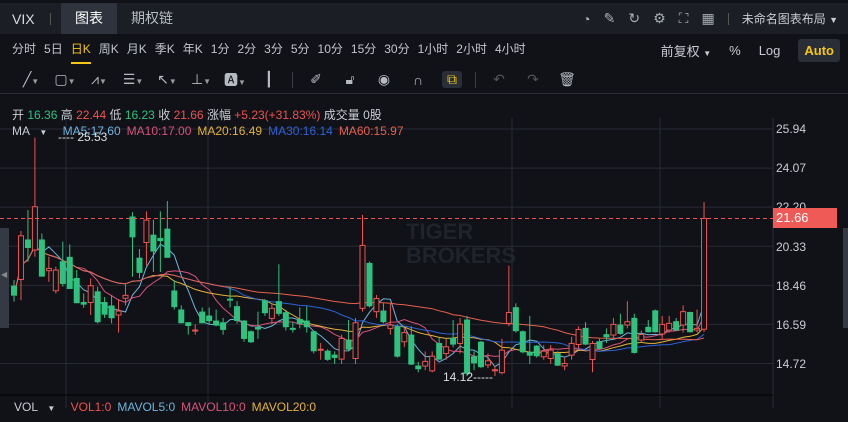 Image resolution: width=848 pixels, height=422 pixels. What do you see at coordinates (91, 115) in the screenshot?
I see `high-value: 22.44` at bounding box center [91, 115].